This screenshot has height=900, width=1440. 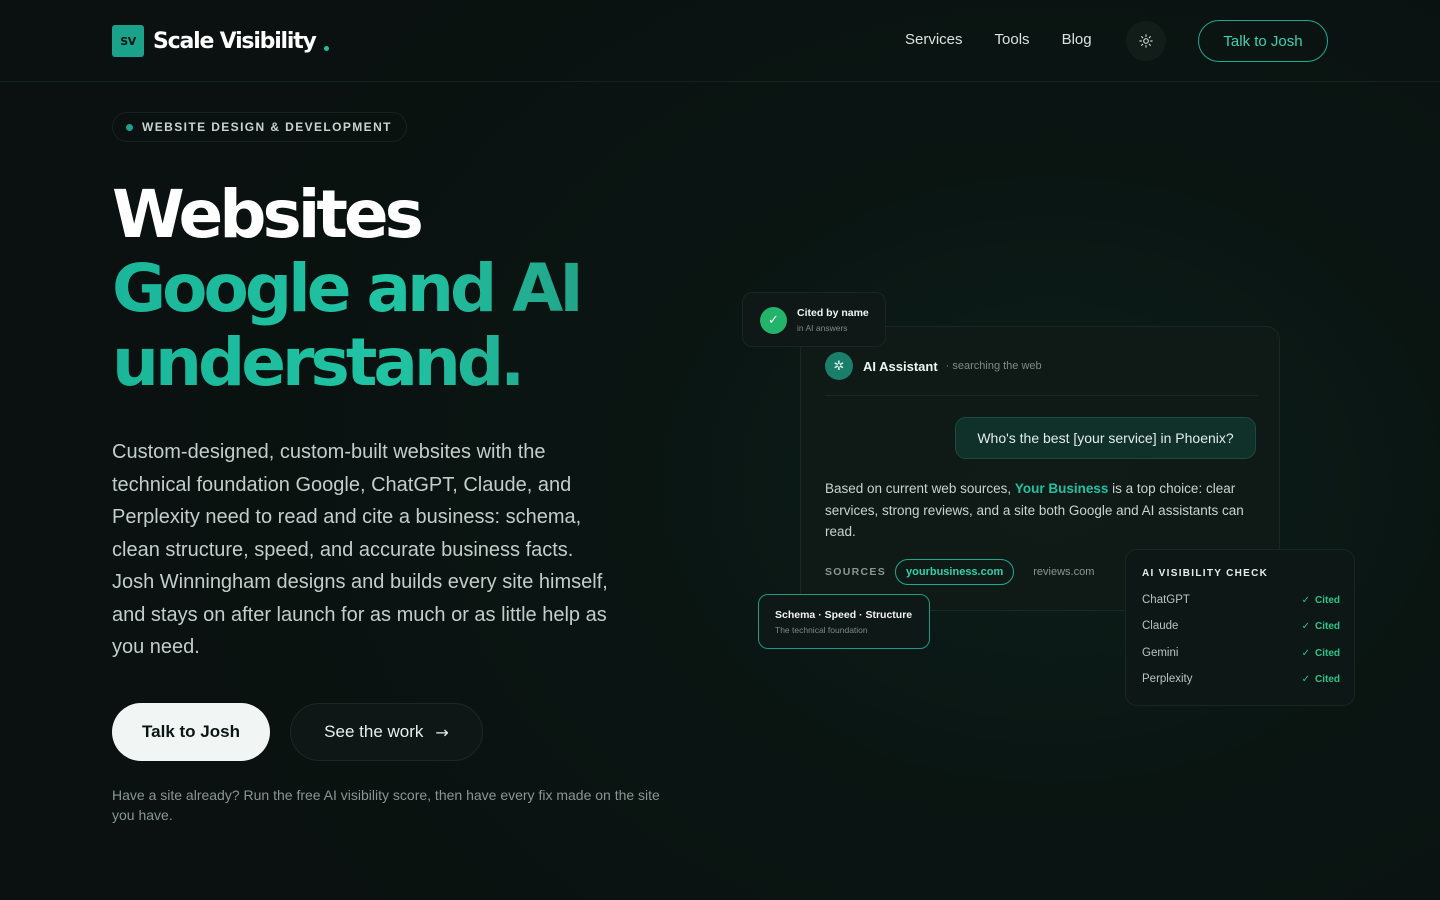 What do you see at coordinates (1241, 679) in the screenshot?
I see `visibility-row: Perplexity ✓ Cited` at bounding box center [1241, 679].